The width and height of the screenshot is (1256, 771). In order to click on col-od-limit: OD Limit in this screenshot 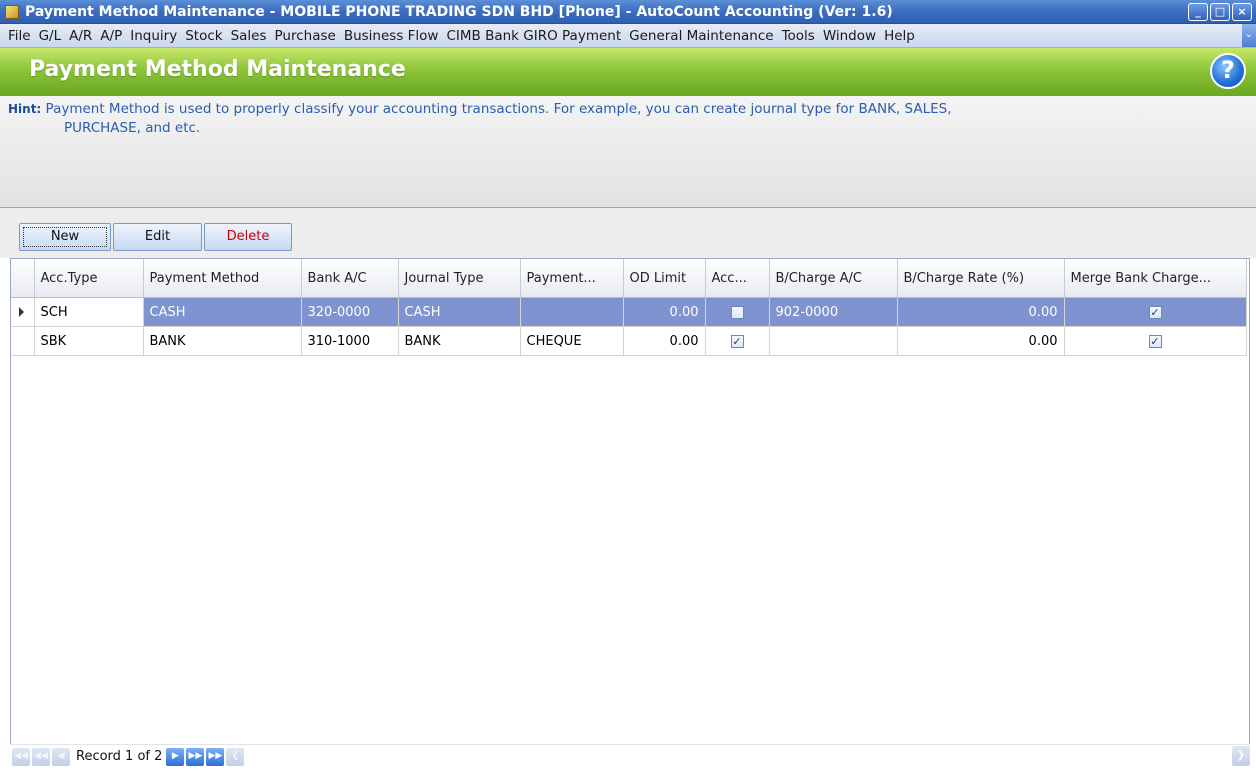, I will do `click(664, 278)`.